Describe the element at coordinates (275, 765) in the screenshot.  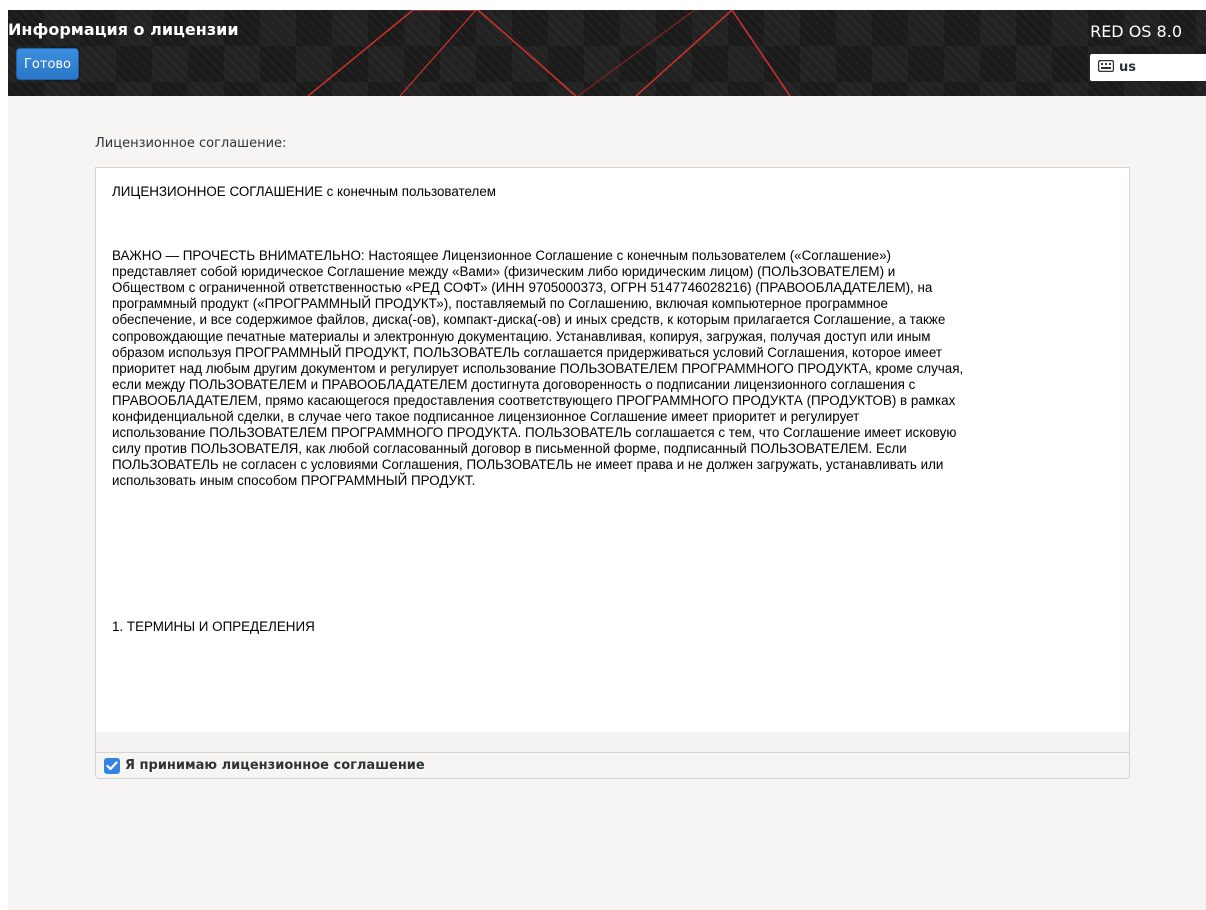
I see `accept-license-label: Я принимаю лицензионное соглашение` at that location.